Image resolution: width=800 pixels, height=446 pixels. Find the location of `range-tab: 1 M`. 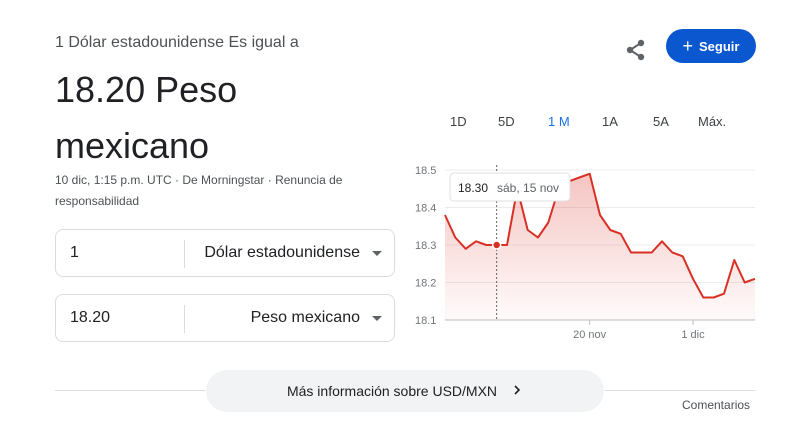

range-tab: 1 M is located at coordinates (559, 121).